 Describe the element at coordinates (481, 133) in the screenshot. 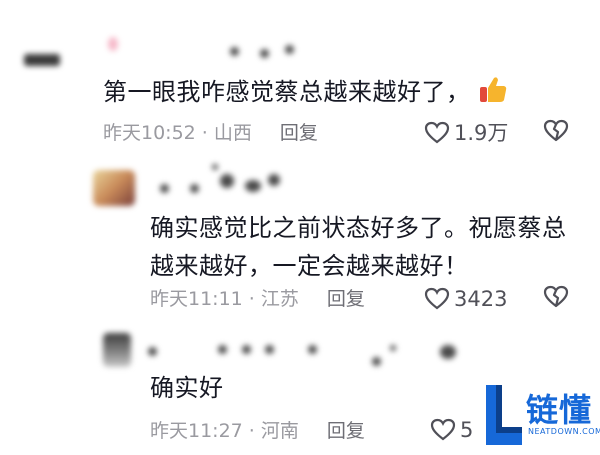

I see `like-count: 1.9万` at that location.